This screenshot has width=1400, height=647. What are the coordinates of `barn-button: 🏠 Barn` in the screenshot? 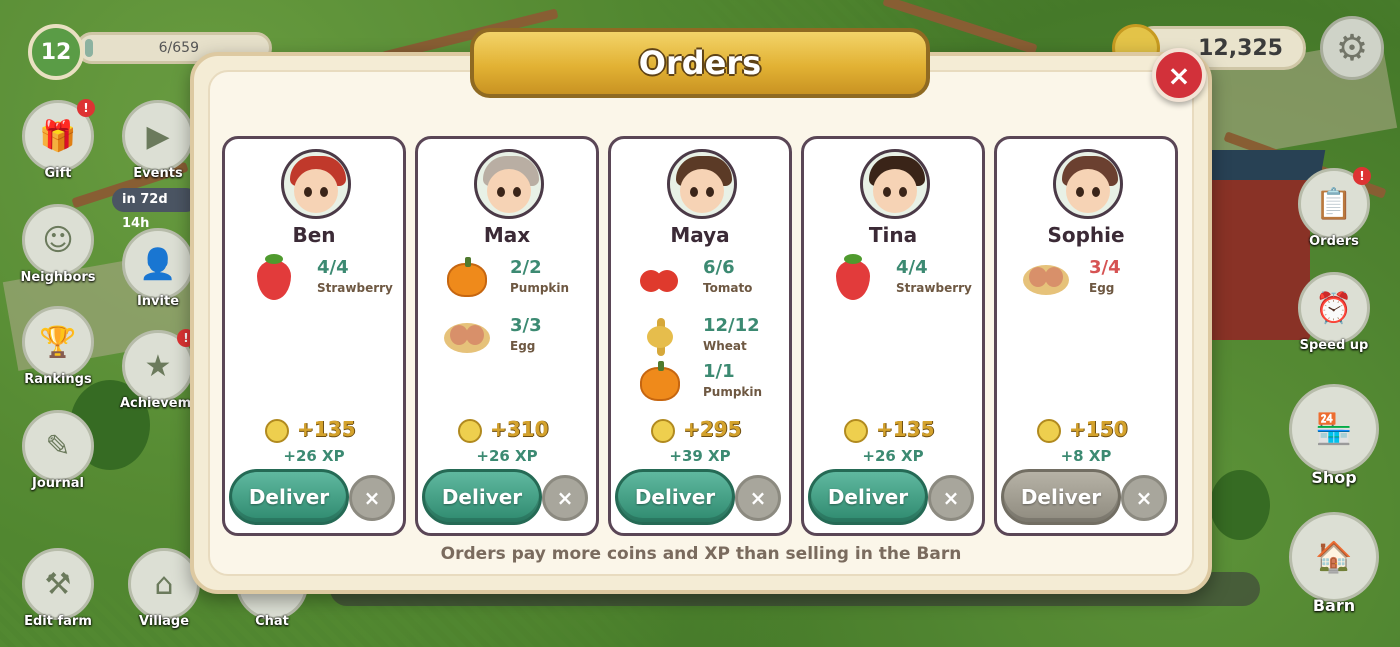 It's located at (1334, 563).